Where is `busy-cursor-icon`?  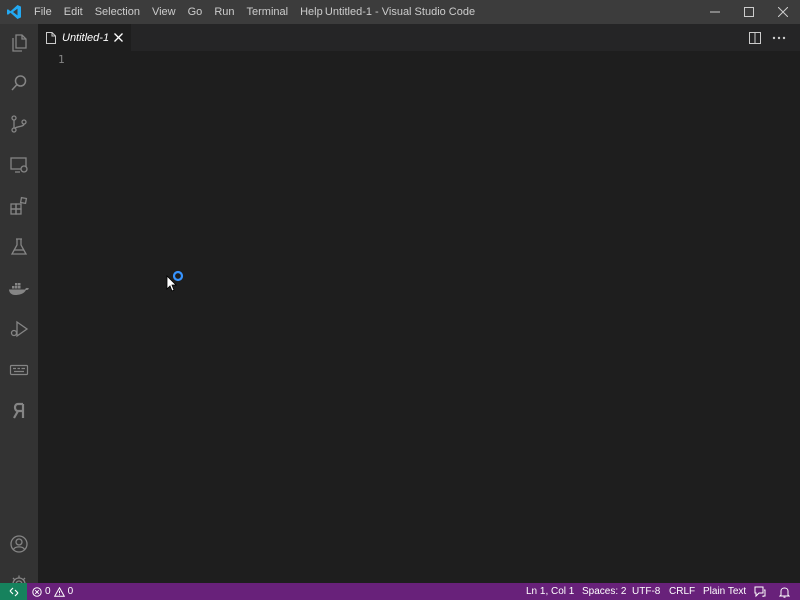 busy-cursor-icon is located at coordinates (177, 283).